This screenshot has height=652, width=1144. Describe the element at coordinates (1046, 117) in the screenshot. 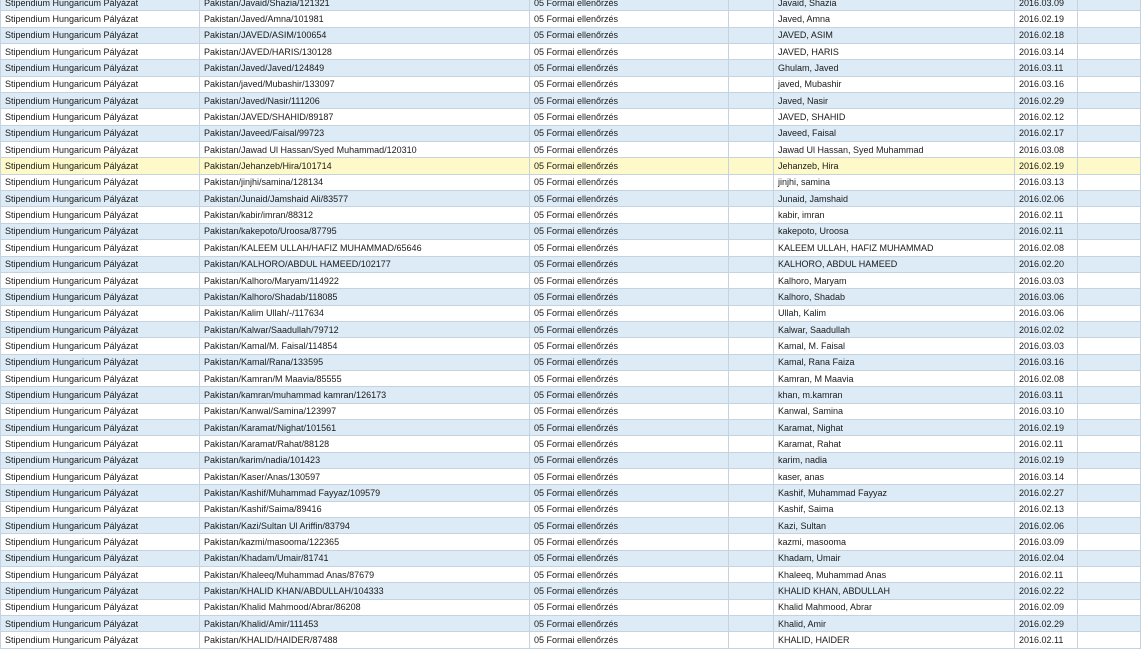

I see `cell-submission-date: 2016.02.12` at that location.